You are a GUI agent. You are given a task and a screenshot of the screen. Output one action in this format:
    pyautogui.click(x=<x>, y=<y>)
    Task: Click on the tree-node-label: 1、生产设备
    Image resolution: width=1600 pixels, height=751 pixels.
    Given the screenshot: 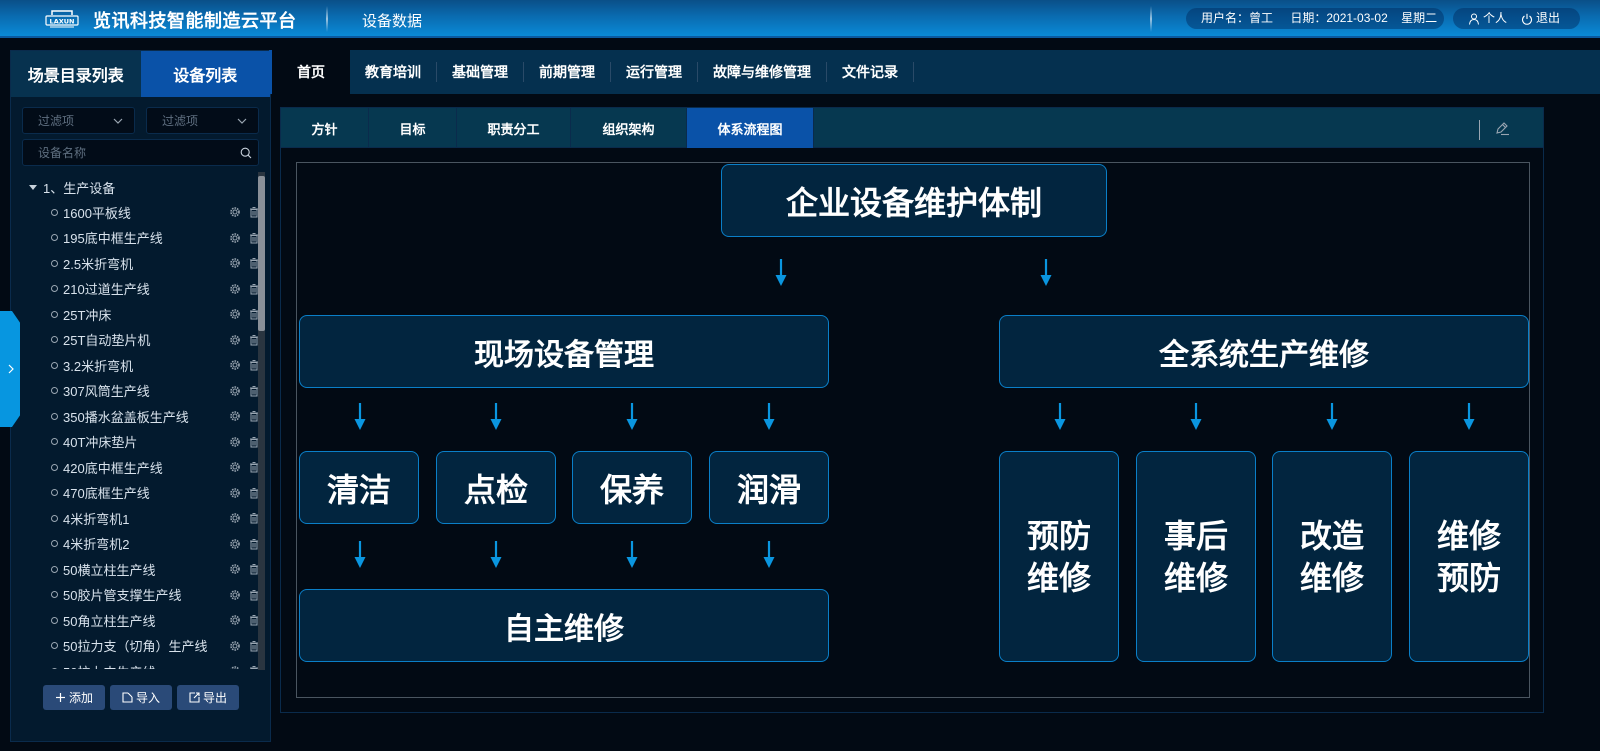 What is the action you would take?
    pyautogui.click(x=79, y=188)
    